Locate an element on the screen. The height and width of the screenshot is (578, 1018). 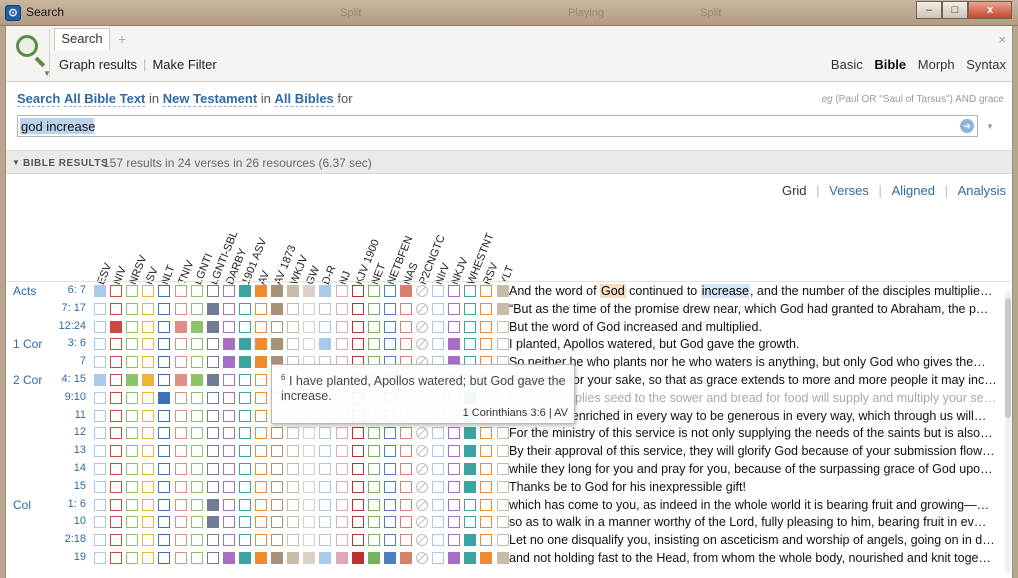
search-kind-bible: Bible is located at coordinates (890, 64).